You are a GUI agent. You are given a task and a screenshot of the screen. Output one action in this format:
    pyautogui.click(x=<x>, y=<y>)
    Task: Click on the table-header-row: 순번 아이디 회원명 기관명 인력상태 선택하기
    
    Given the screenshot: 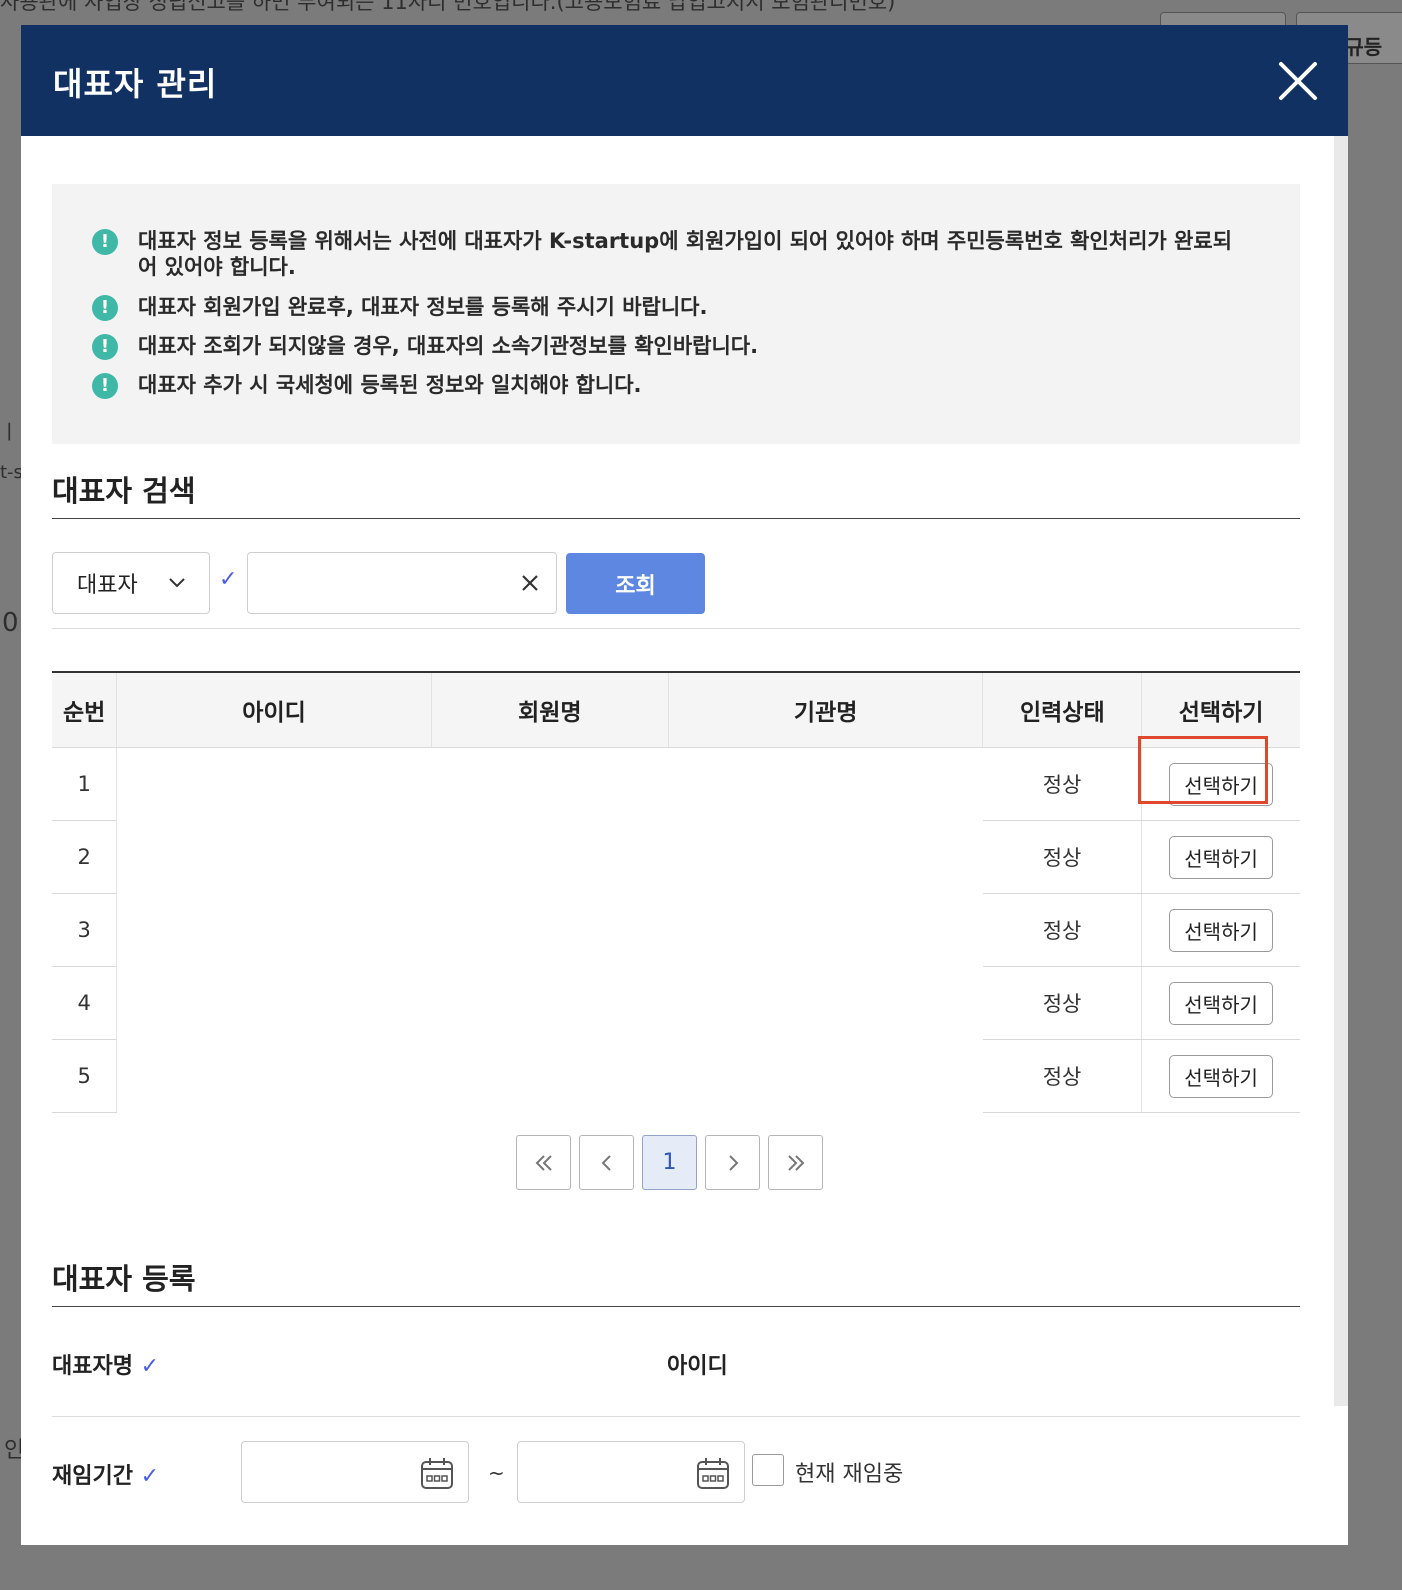 What is the action you would take?
    pyautogui.click(x=676, y=710)
    